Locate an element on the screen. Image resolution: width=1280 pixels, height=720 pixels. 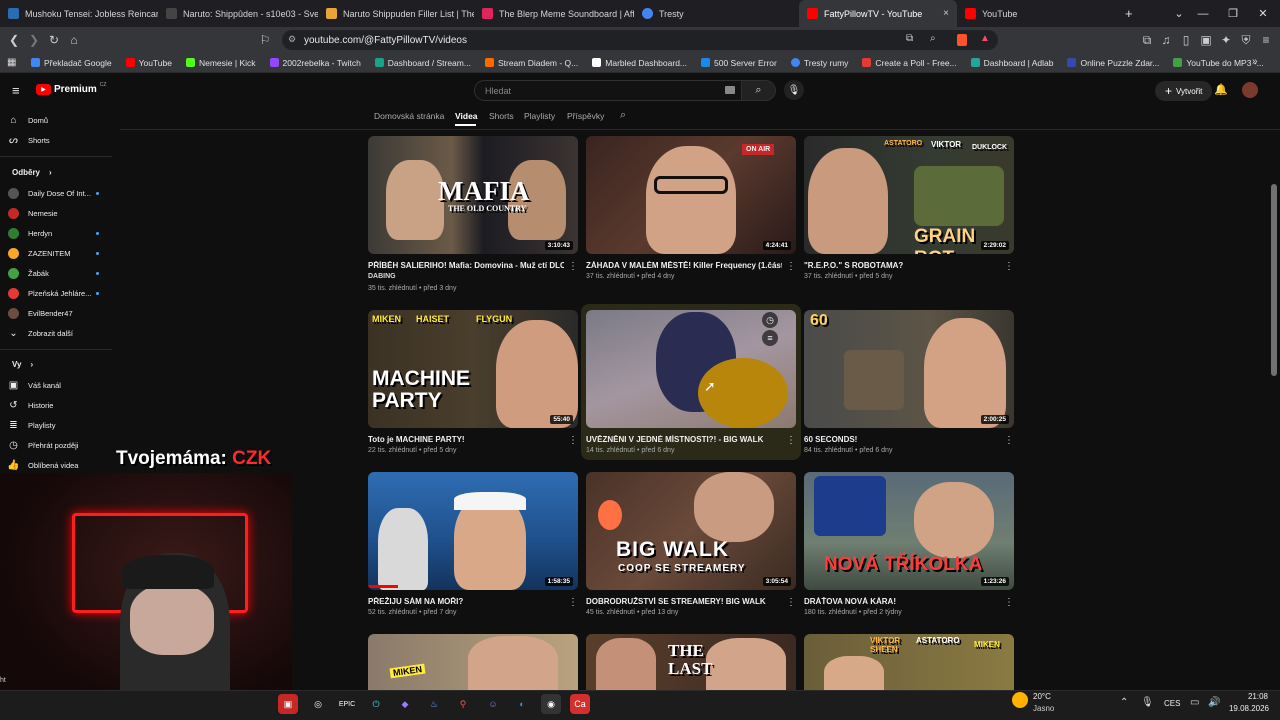
home-icon: ⌂ is located at coordinates (74, 40).